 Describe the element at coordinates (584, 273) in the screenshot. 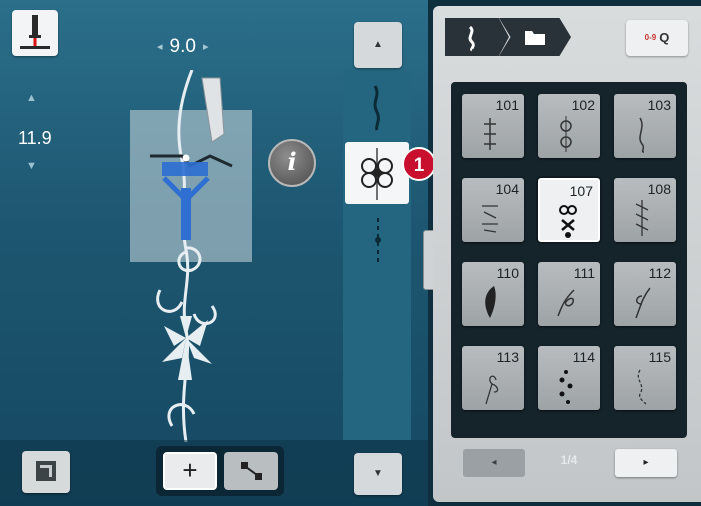

I see `stitch-number: 111` at that location.